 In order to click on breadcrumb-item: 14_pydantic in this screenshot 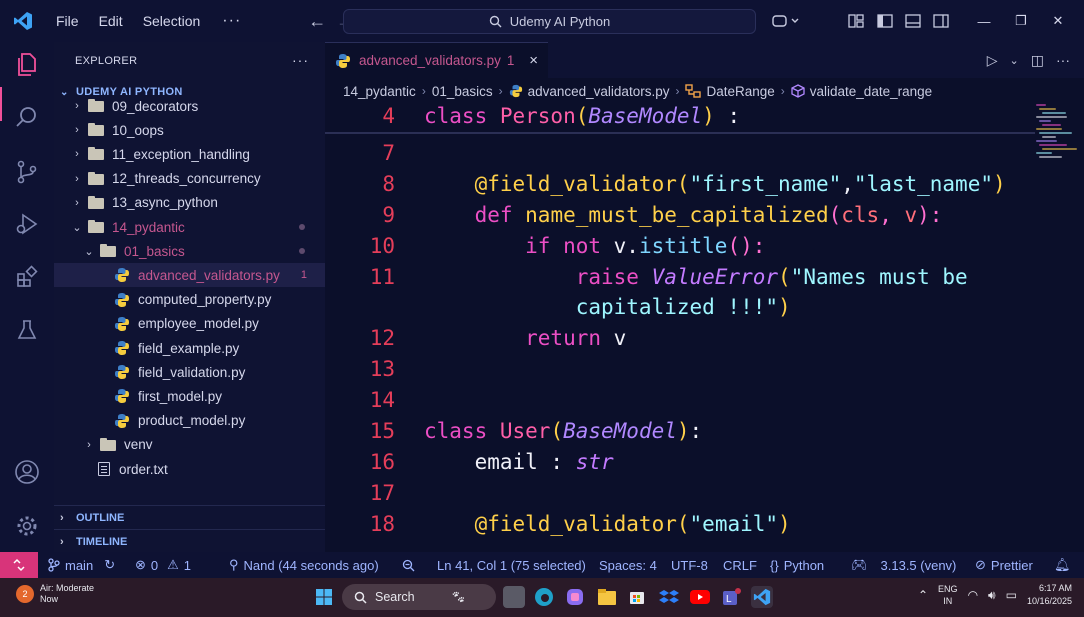, I will do `click(379, 91)`.